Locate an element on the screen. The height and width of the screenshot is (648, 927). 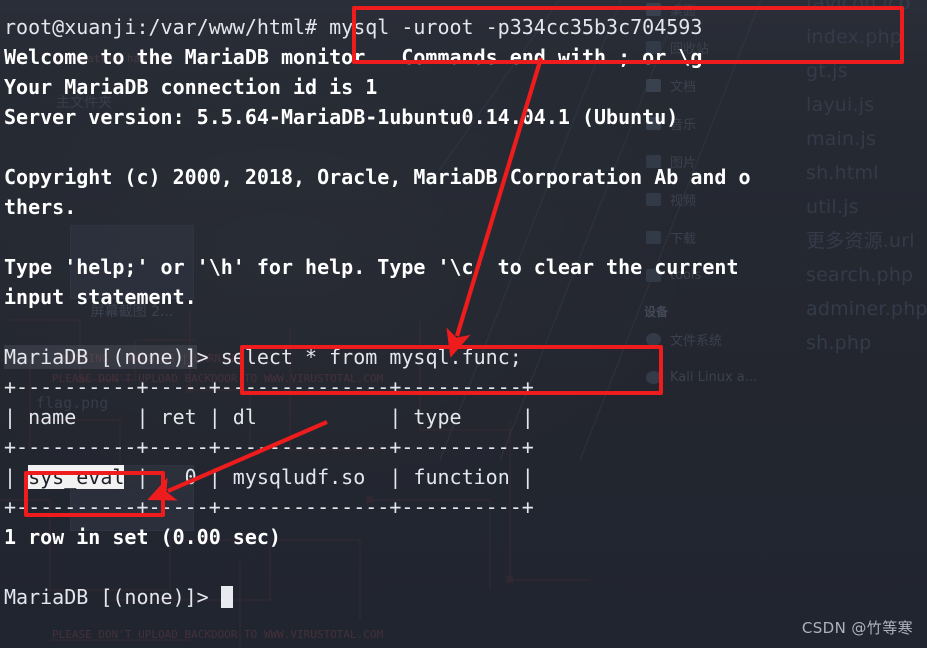
result-status: 1 row in set (0.00 sec) is located at coordinates (142, 537).